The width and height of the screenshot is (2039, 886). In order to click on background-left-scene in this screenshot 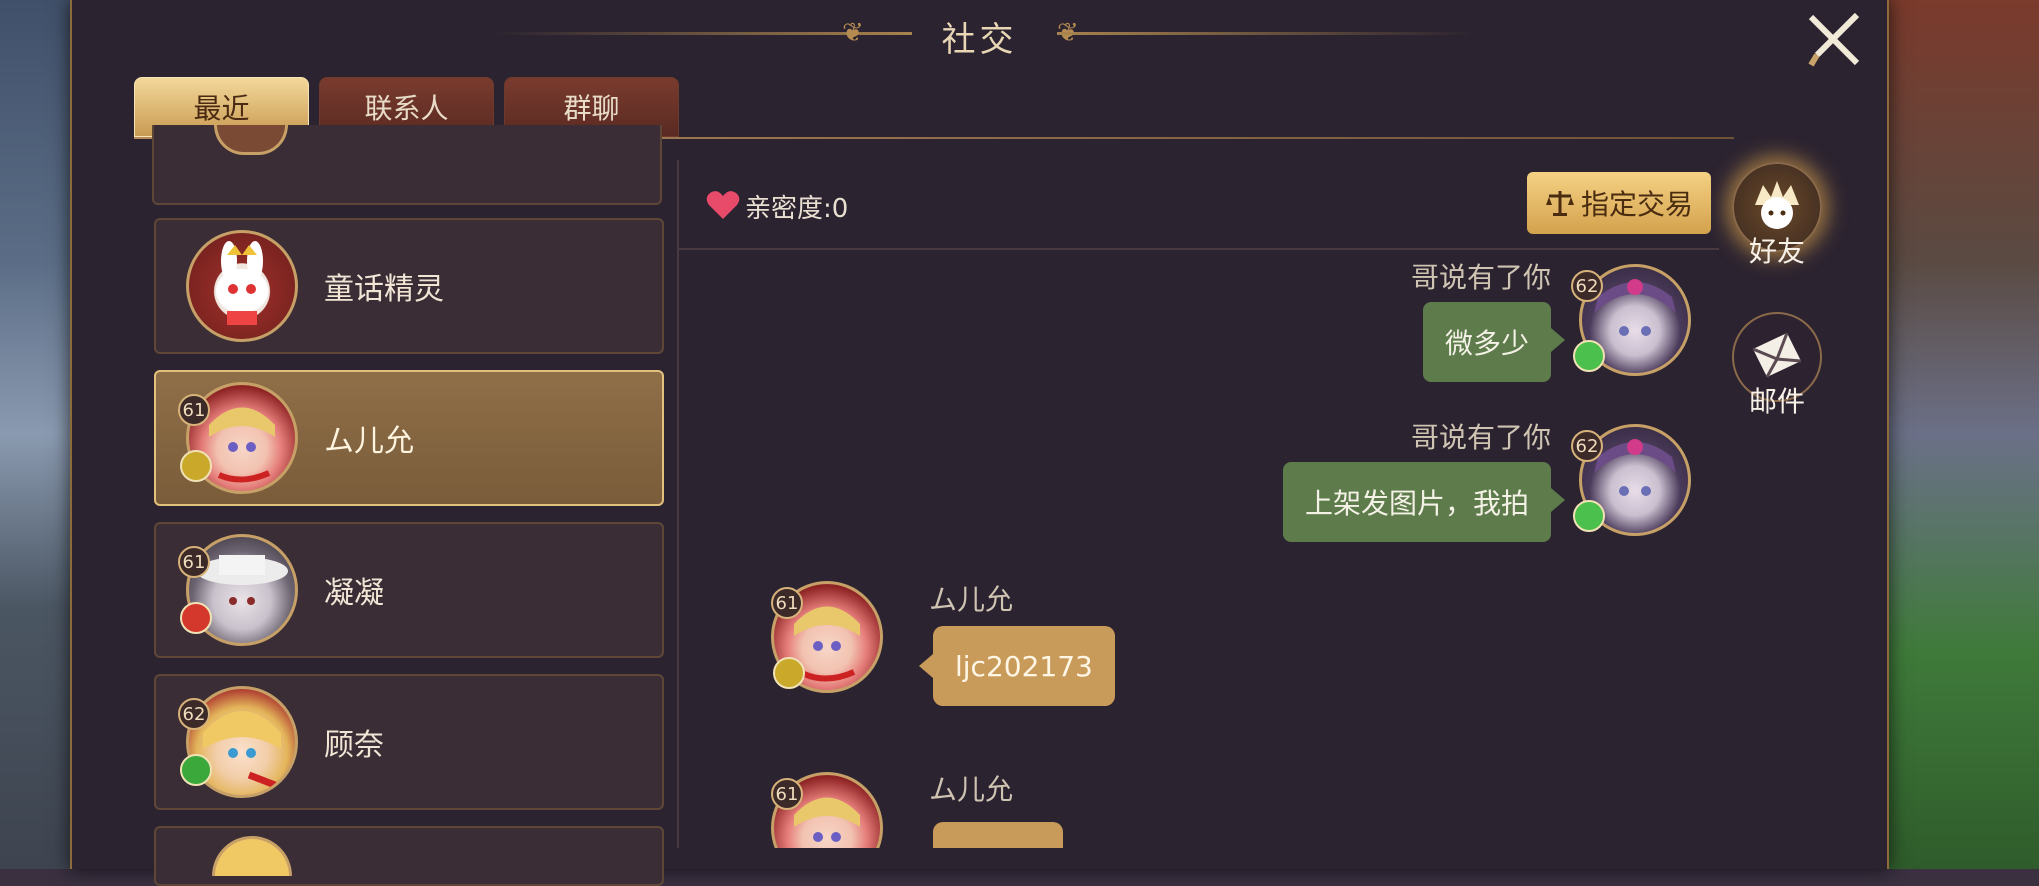, I will do `click(40, 434)`.